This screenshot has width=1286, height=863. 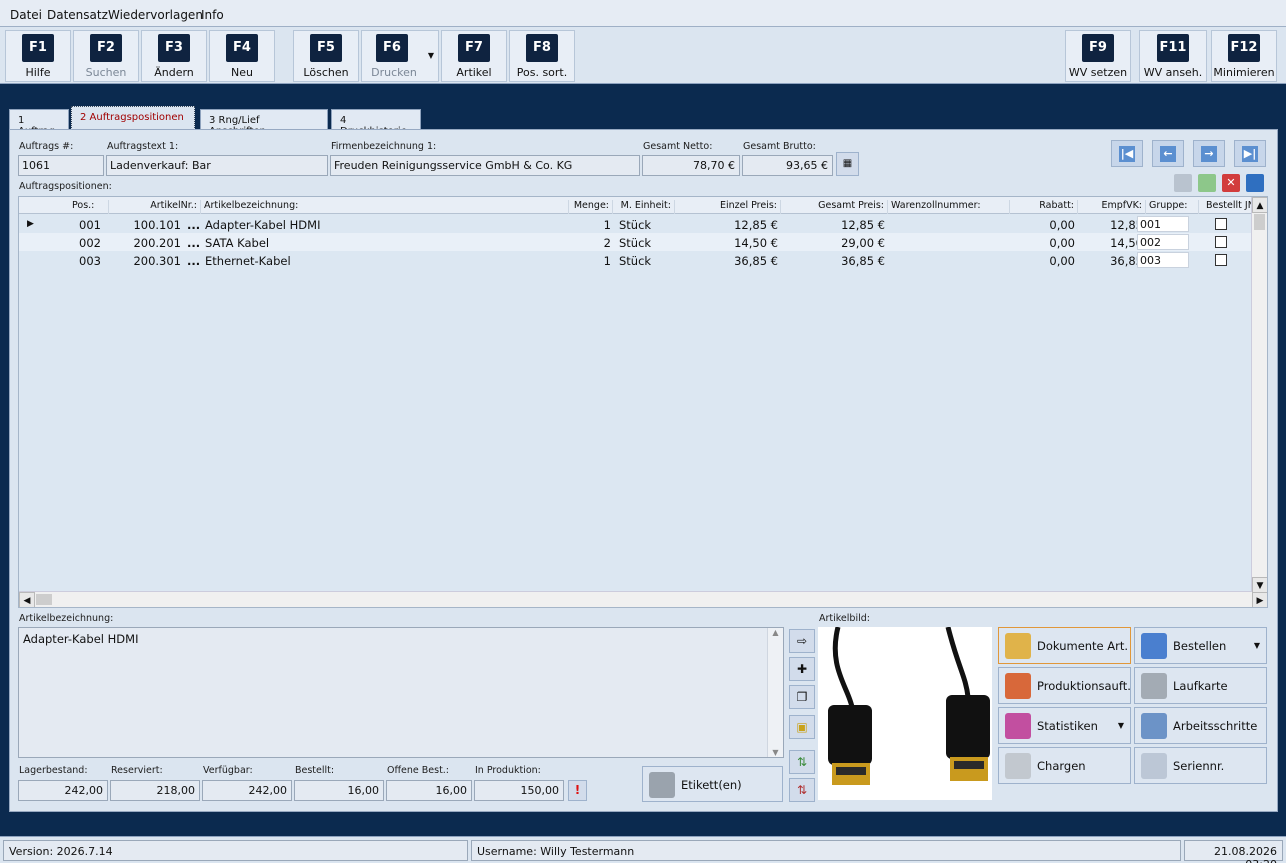 I want to click on work-steps-button: Arbeitsschritte, so click(x=1200, y=725).